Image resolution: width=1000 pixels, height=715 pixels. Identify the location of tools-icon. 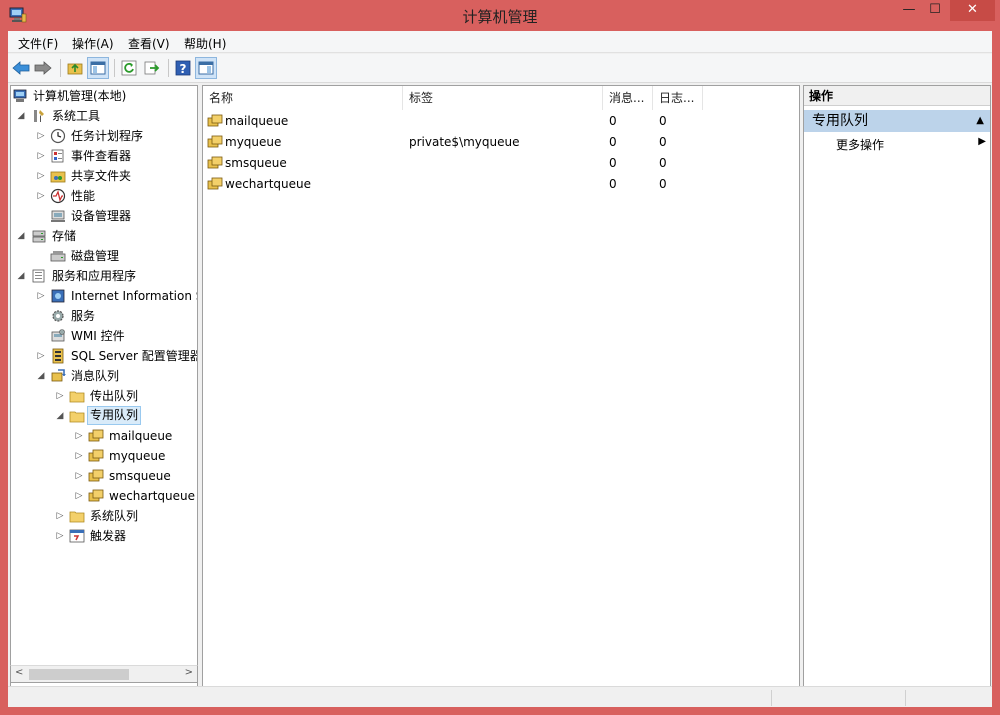
(39, 116).